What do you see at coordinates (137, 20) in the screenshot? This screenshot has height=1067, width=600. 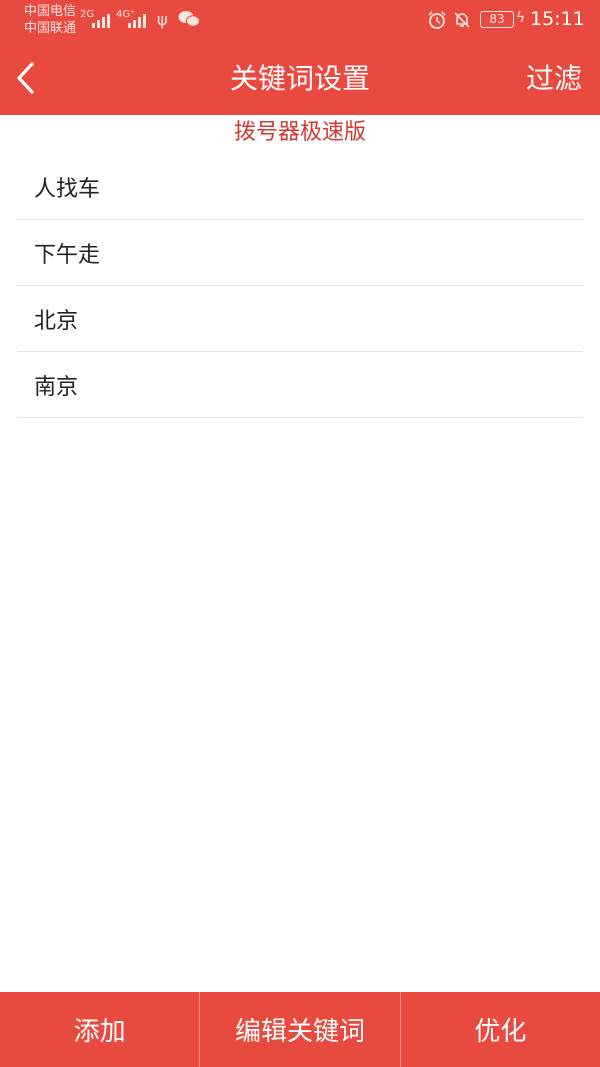 I see `signal-bars-2-icon` at bounding box center [137, 20].